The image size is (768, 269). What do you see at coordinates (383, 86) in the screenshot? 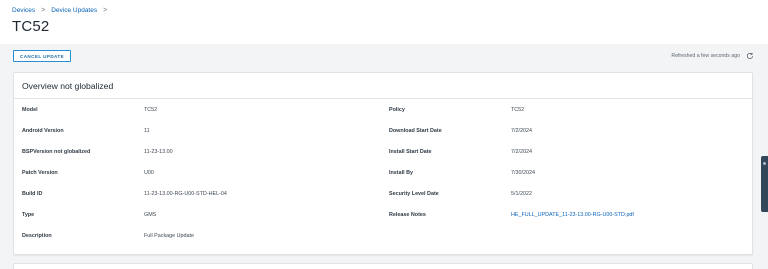
I see `overview-card-title: Overview not globalized` at bounding box center [383, 86].